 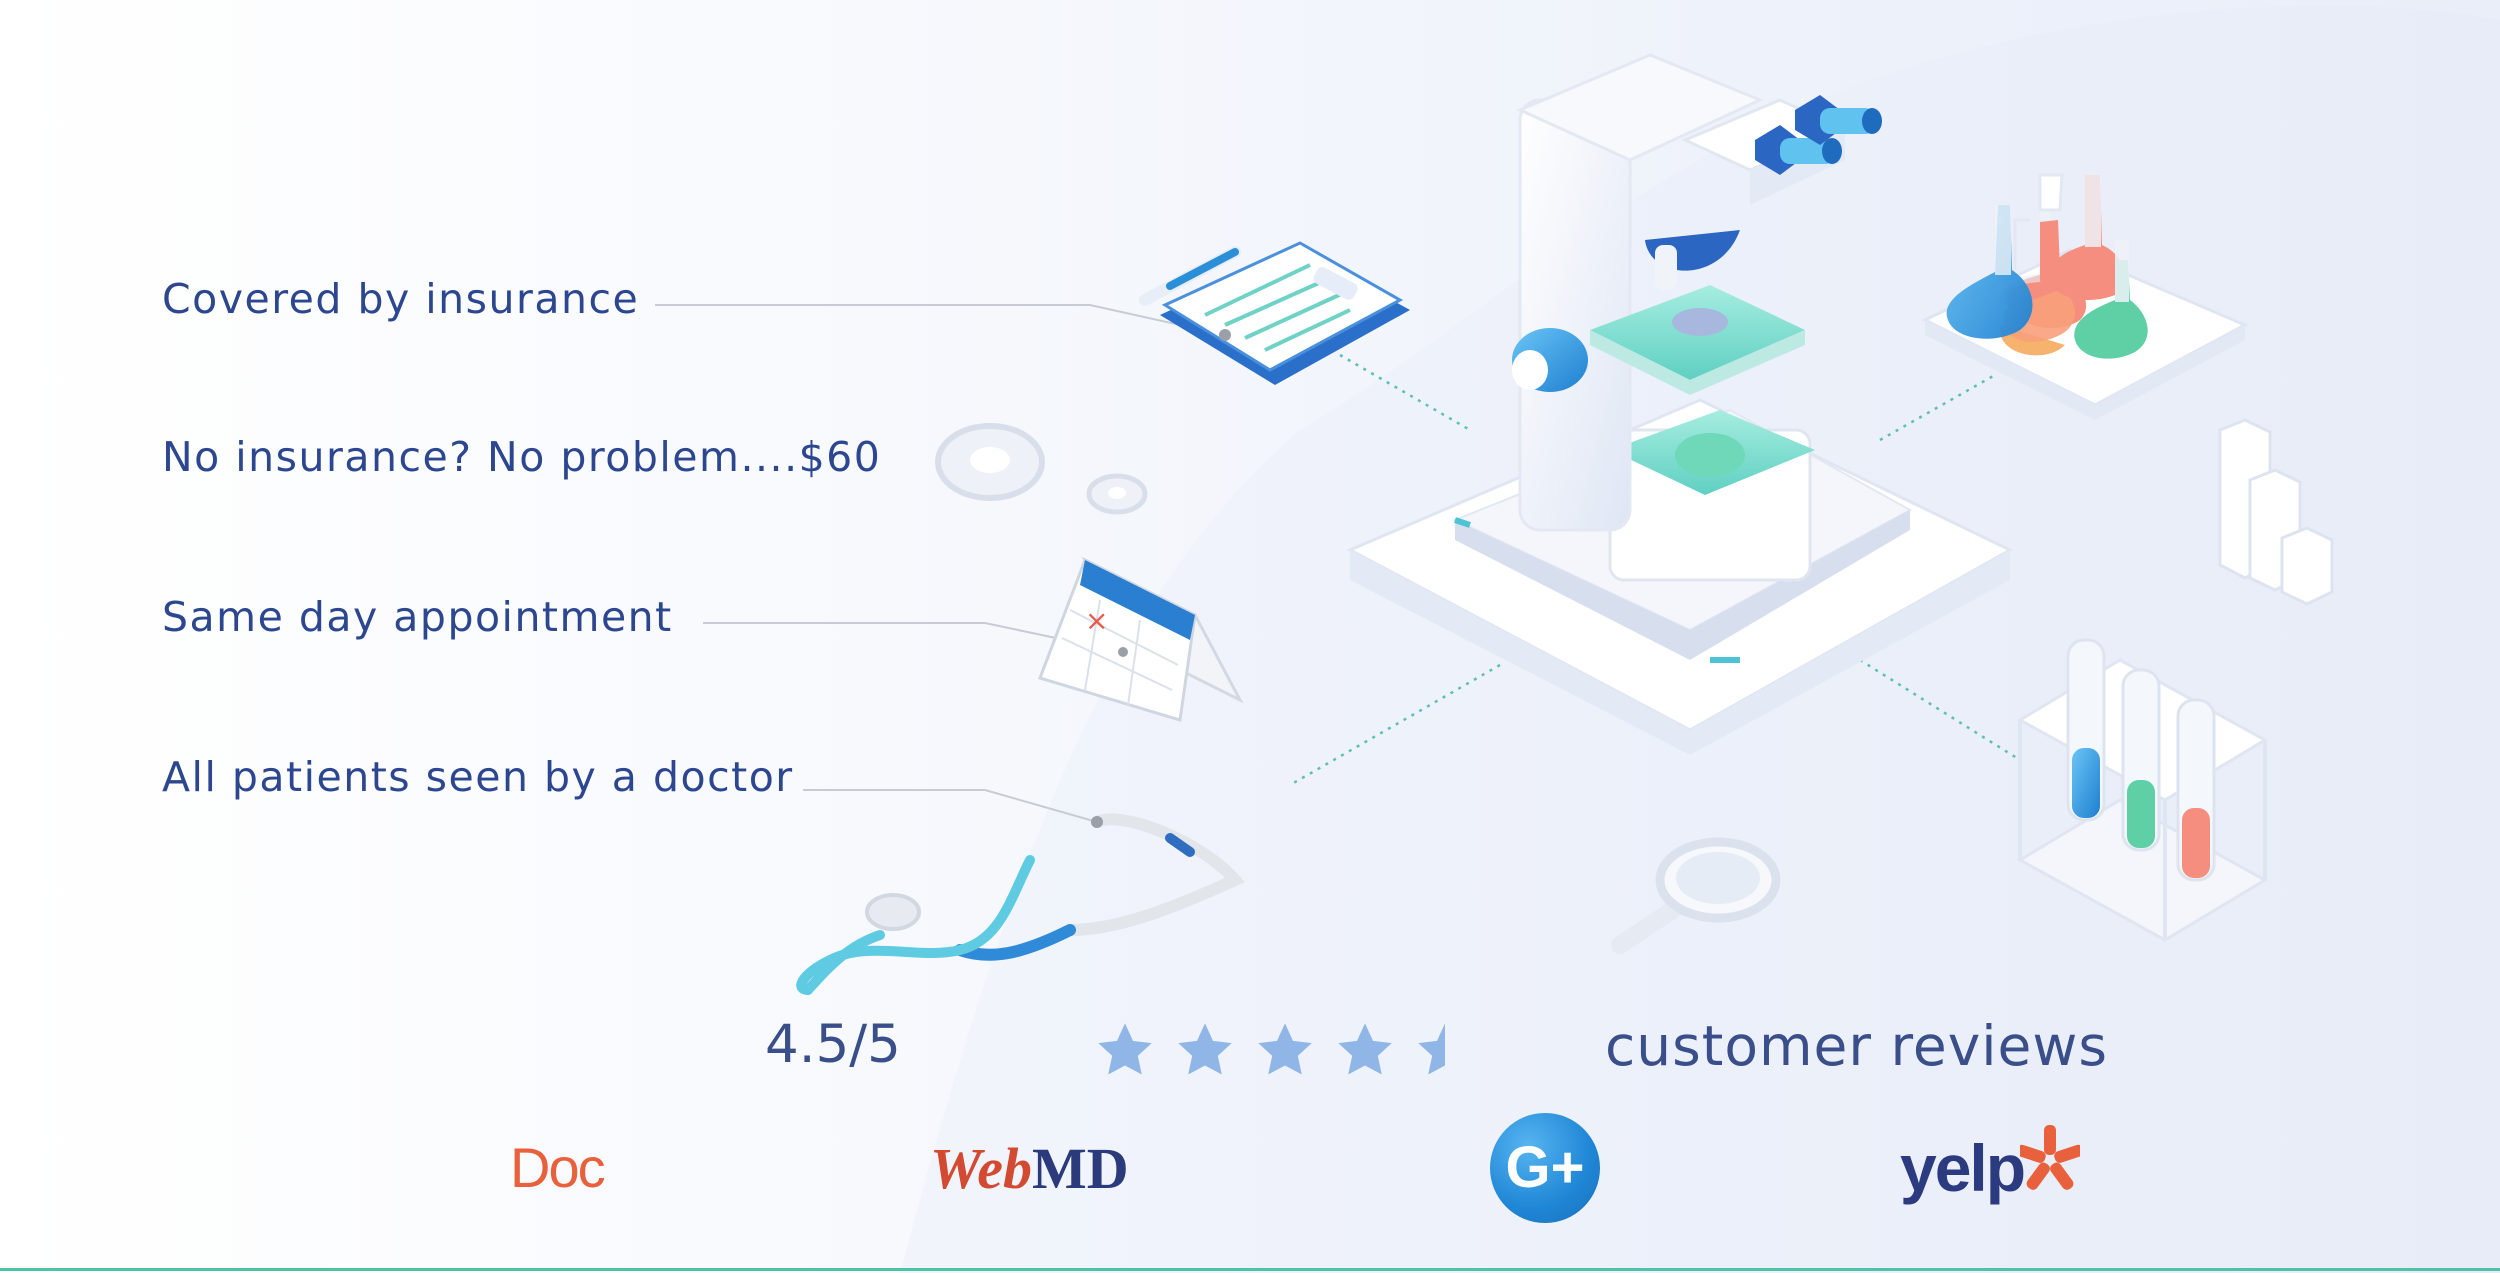 I want to click on yelp-logo: yelp, so click(x=1963, y=1168).